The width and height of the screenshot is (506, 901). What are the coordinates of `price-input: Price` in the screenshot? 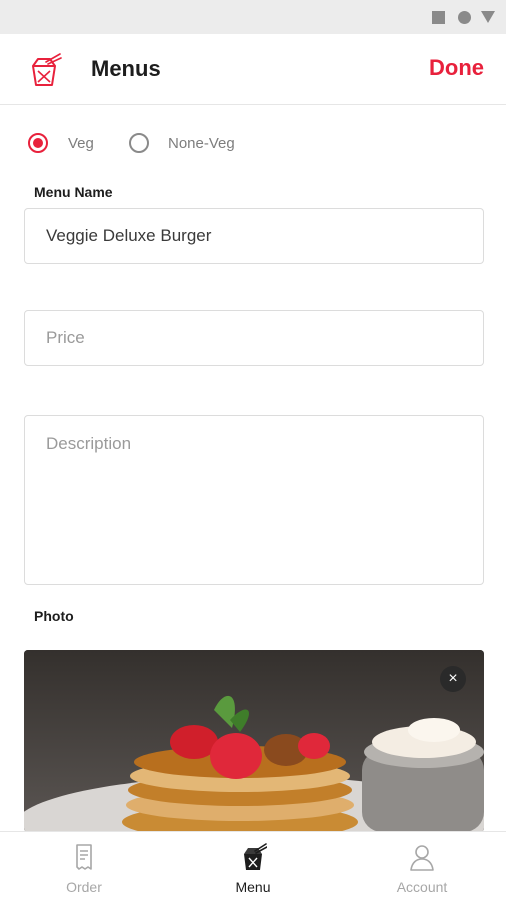 It's located at (254, 338).